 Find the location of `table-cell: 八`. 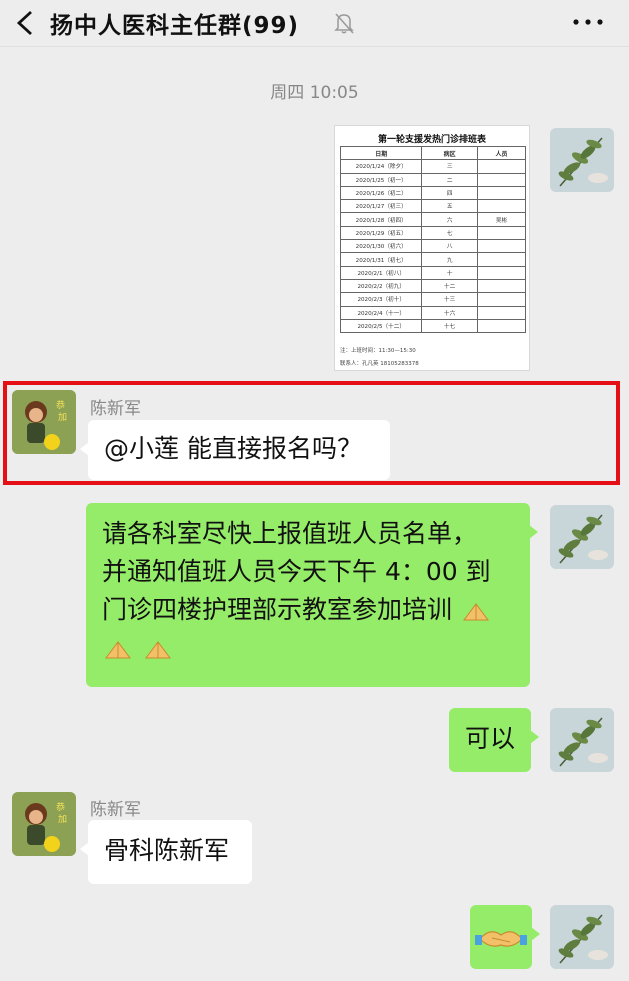

table-cell: 八 is located at coordinates (449, 246).